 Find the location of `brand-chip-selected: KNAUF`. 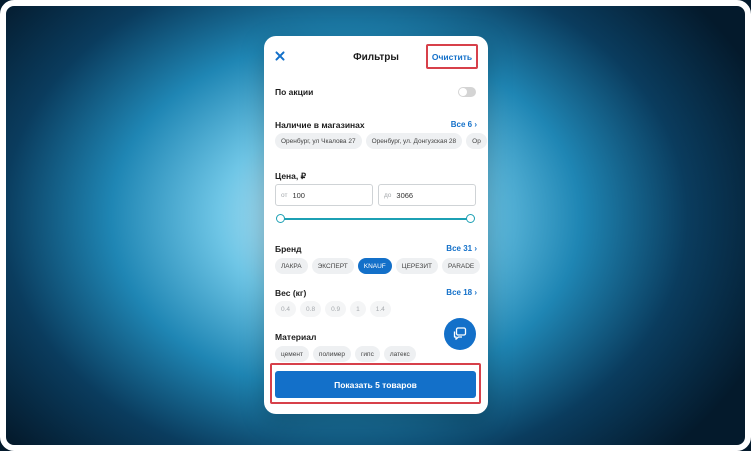

brand-chip-selected: KNAUF is located at coordinates (374, 266).